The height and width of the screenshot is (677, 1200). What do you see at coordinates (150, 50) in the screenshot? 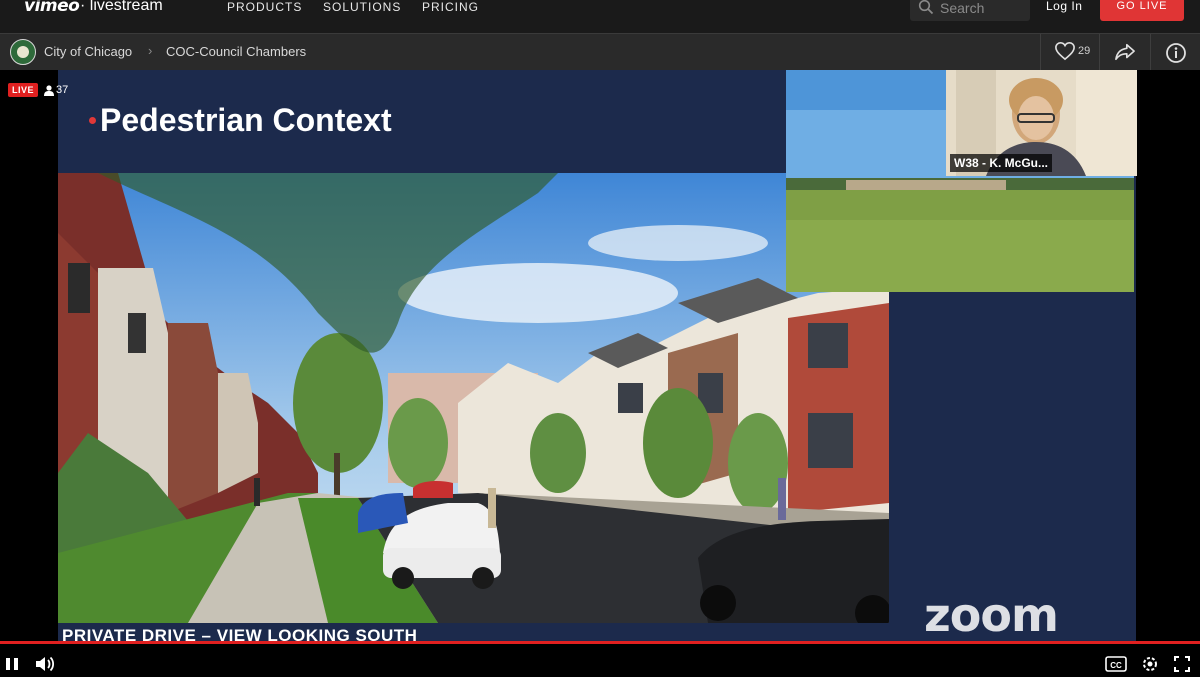
I see `chevron-right-icon: ›` at bounding box center [150, 50].